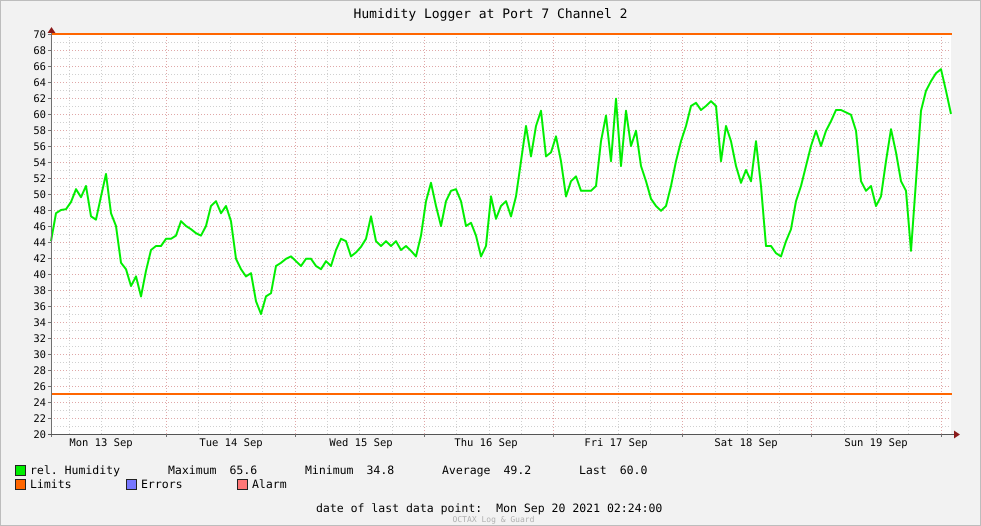 The image size is (981, 526). I want to click on legend-label: Limits, so click(51, 484).